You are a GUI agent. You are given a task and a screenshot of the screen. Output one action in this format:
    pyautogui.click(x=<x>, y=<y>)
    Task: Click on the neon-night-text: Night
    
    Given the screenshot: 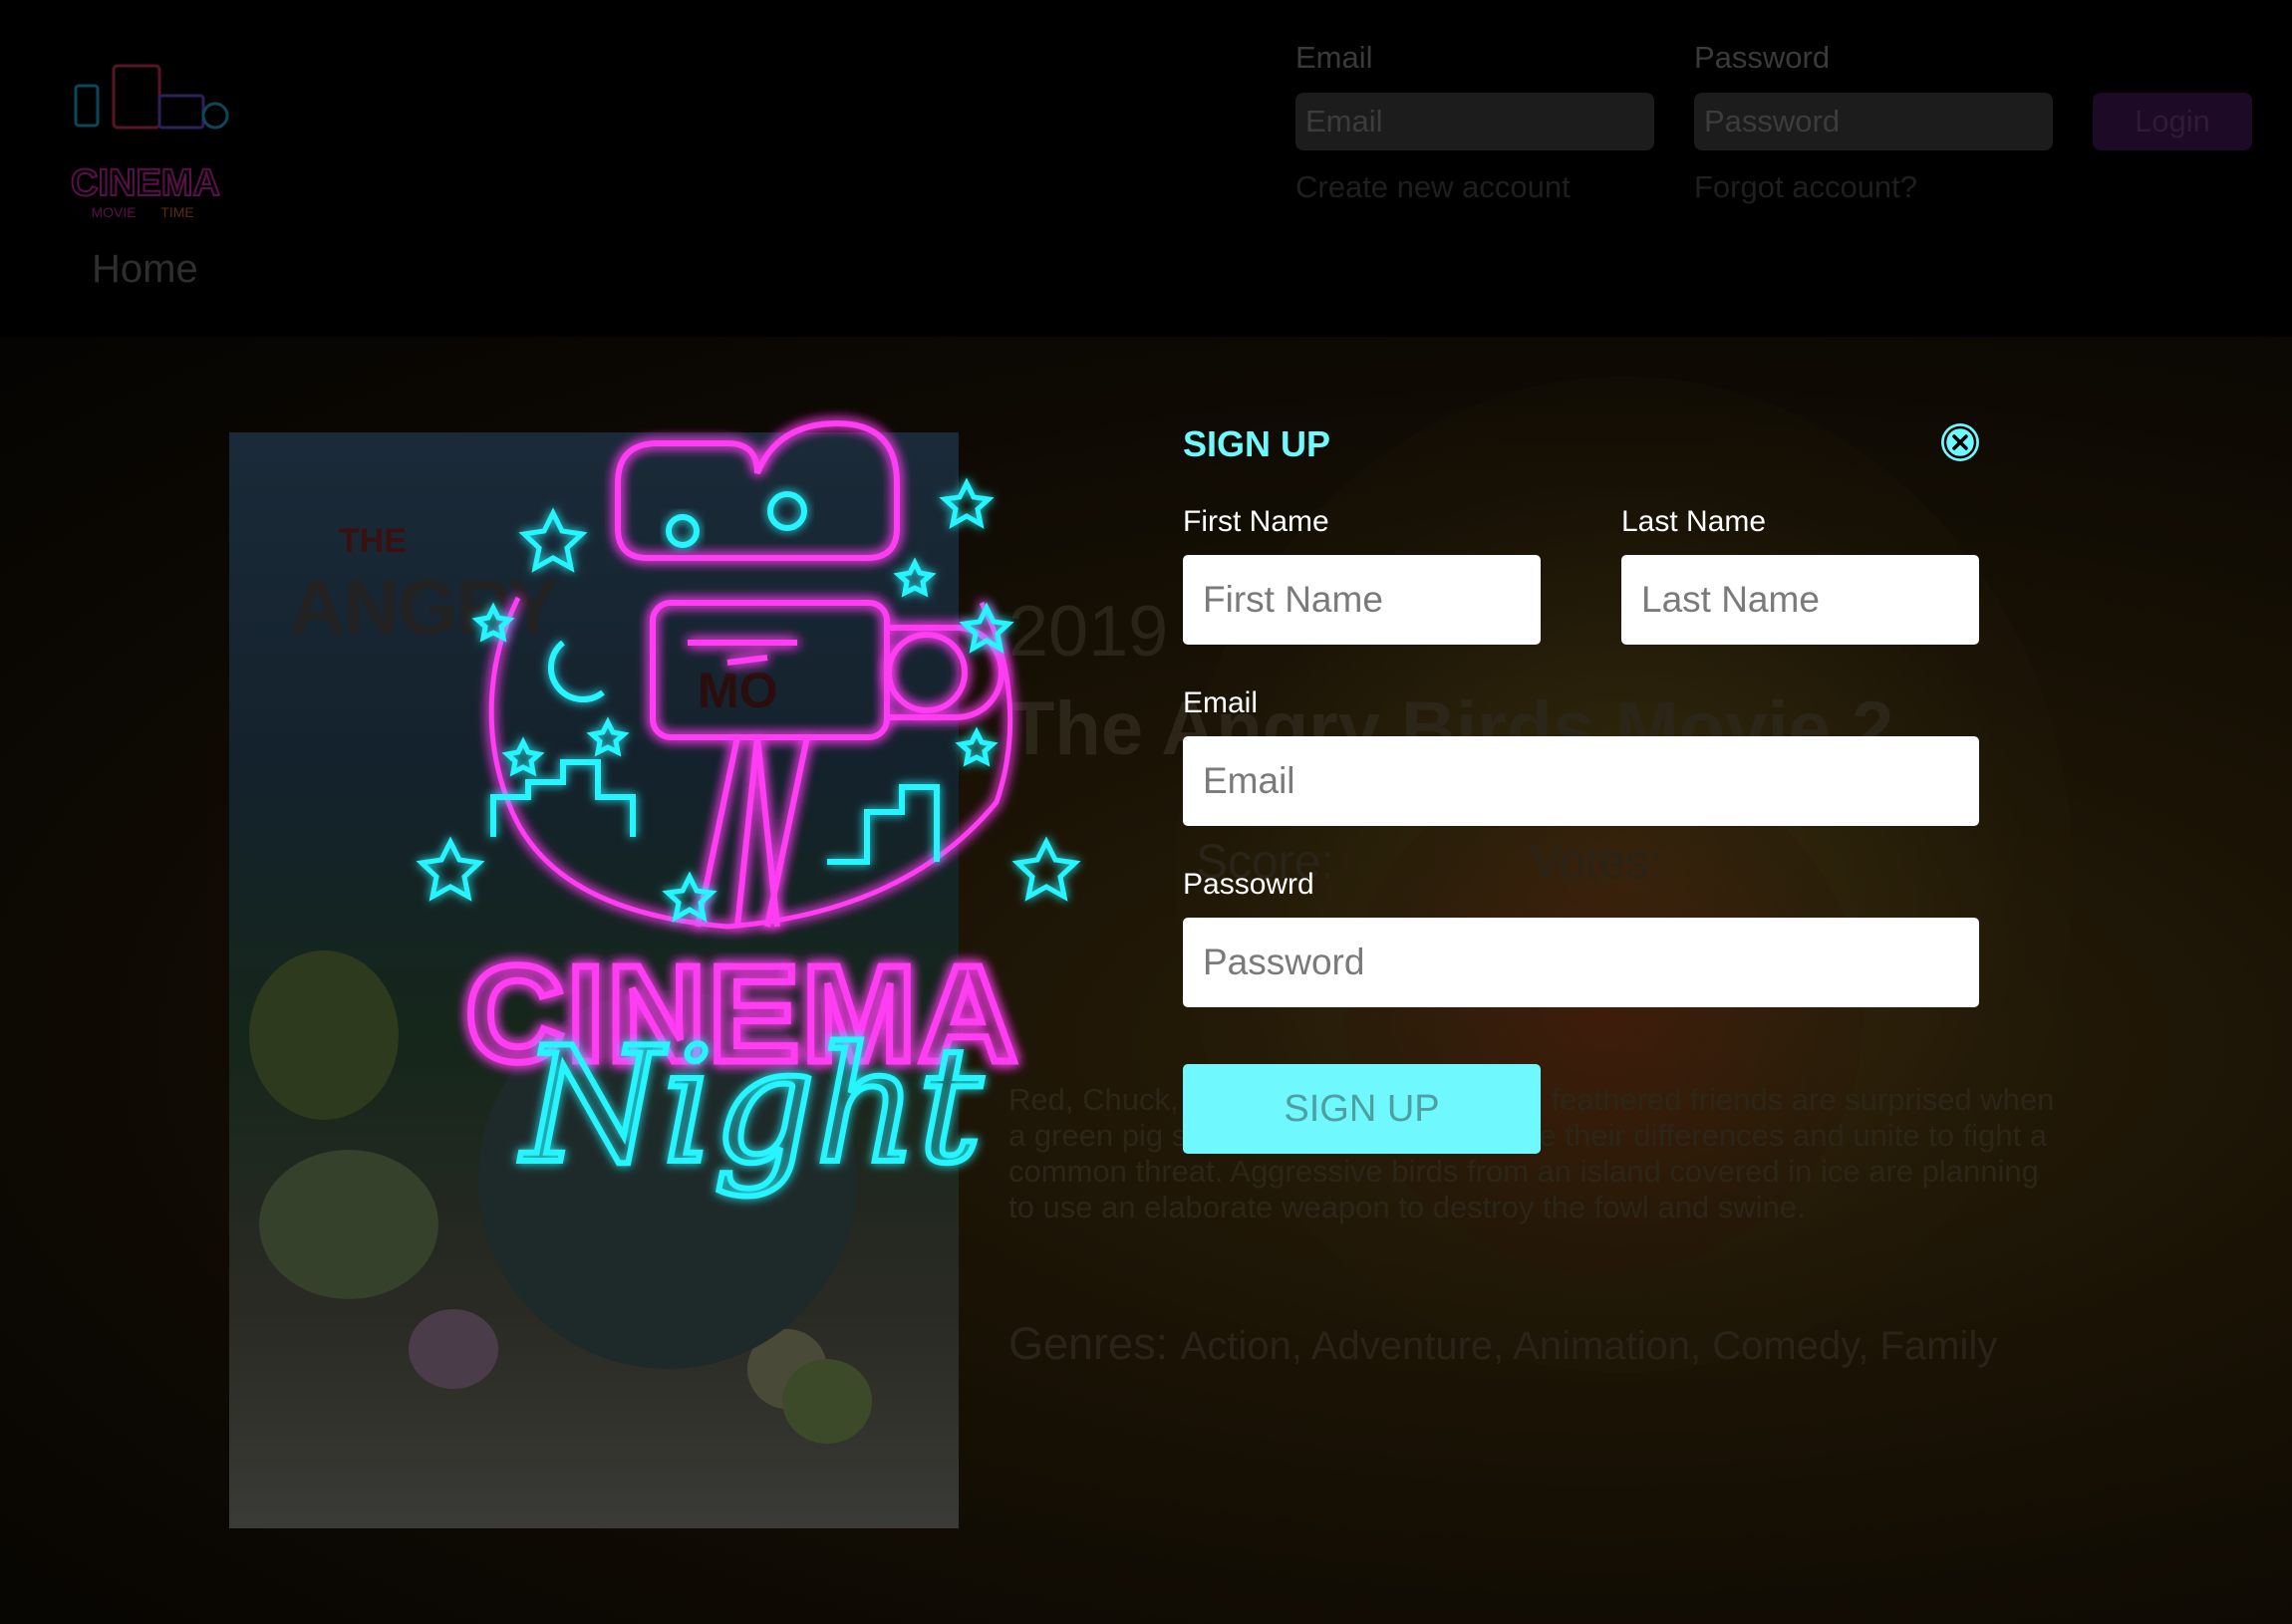 What is the action you would take?
    pyautogui.click(x=751, y=1106)
    